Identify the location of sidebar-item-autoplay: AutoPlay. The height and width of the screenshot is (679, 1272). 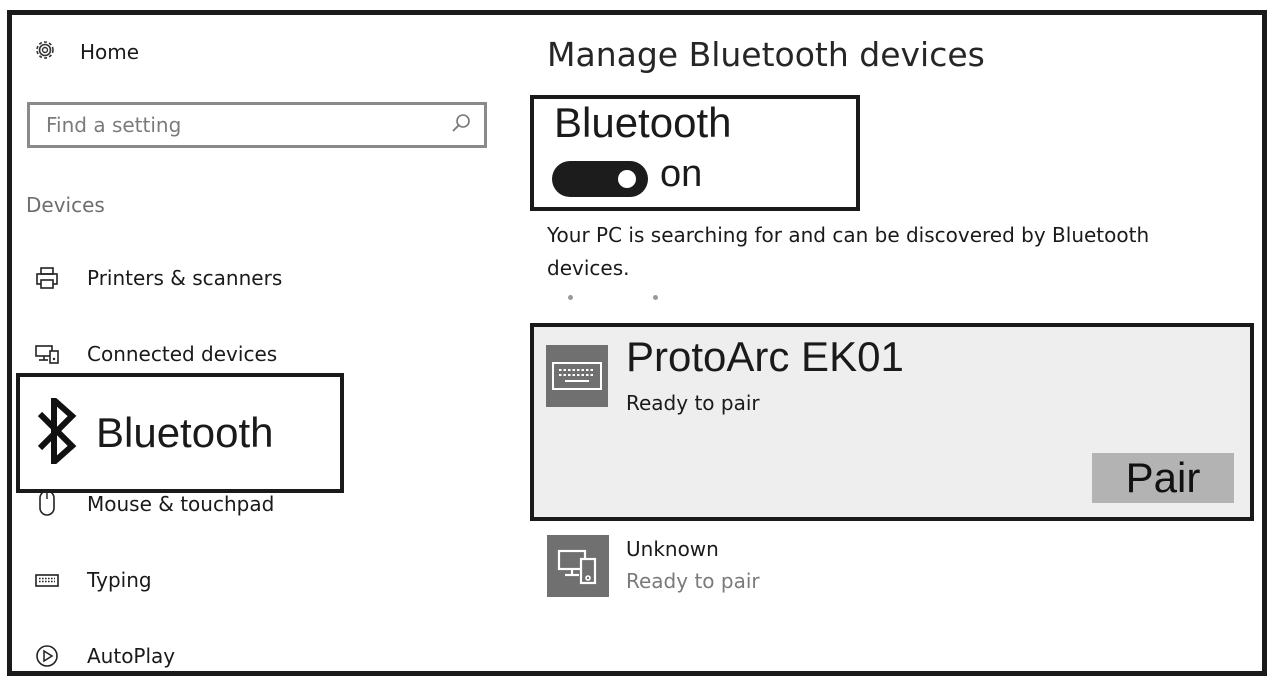
(103, 656).